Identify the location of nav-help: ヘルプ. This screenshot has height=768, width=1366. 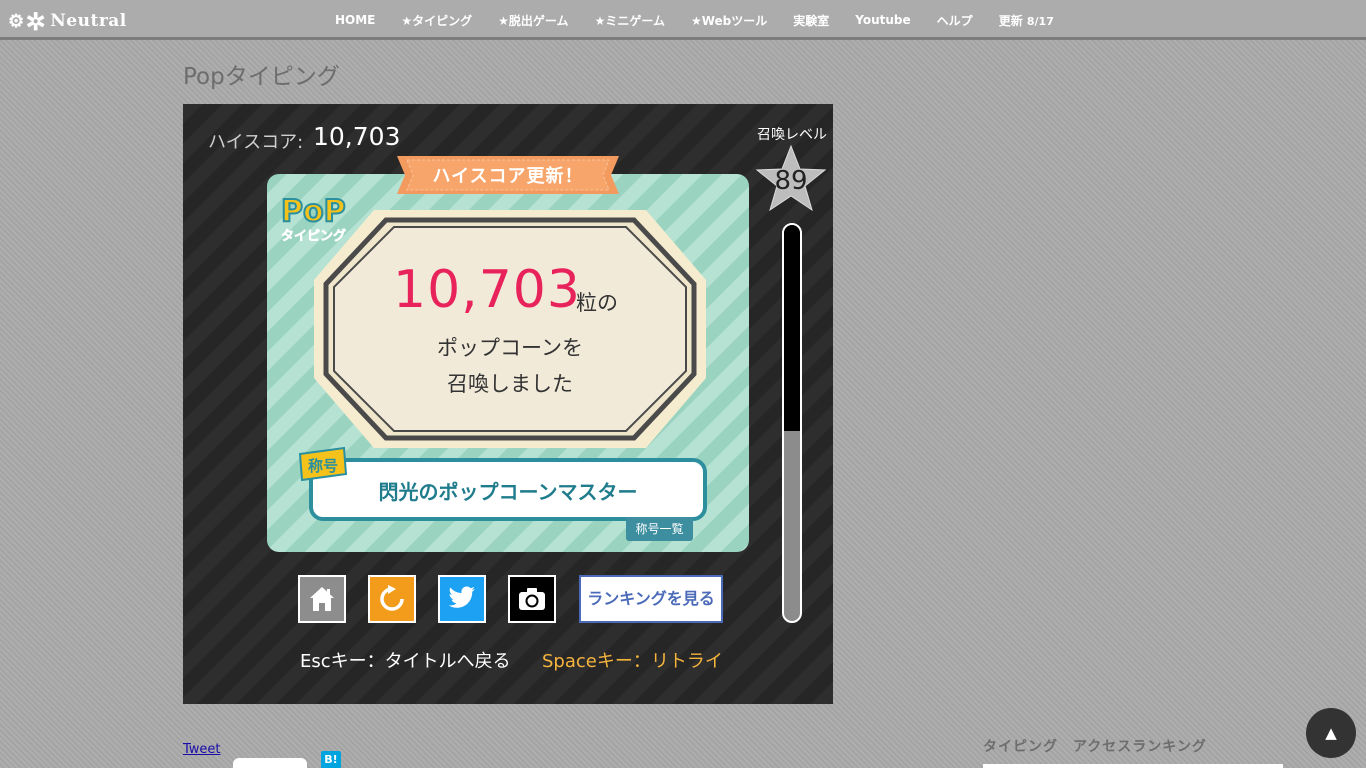
(955, 20).